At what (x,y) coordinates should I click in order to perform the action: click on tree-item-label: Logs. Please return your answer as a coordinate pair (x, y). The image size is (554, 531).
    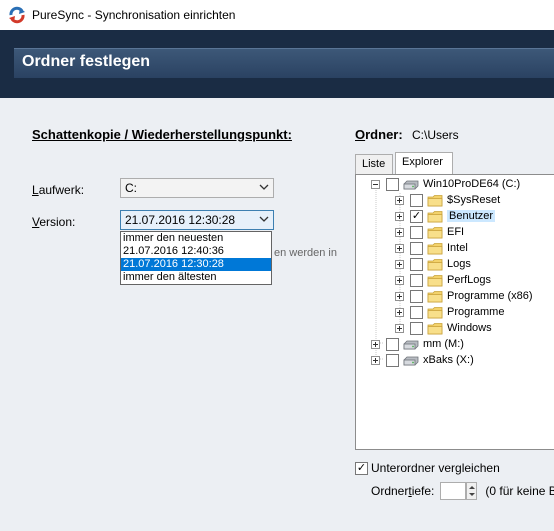
    Looking at the image, I should click on (459, 264).